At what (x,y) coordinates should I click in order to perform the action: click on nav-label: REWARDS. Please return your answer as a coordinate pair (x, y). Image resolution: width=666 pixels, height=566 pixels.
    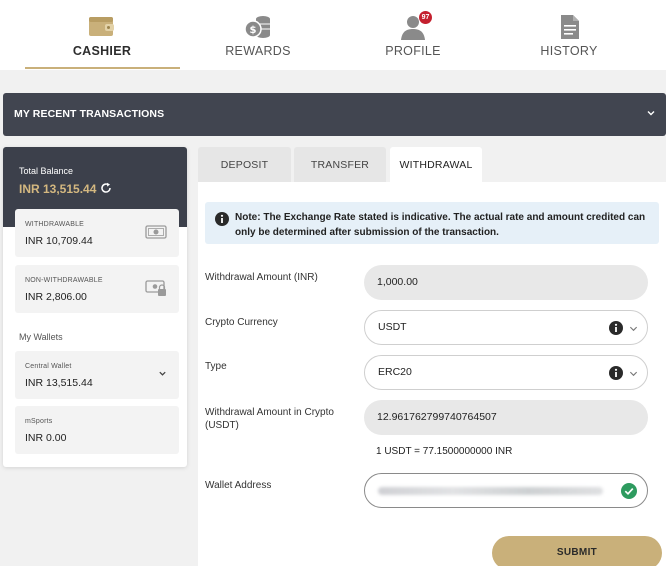
    Looking at the image, I should click on (258, 51).